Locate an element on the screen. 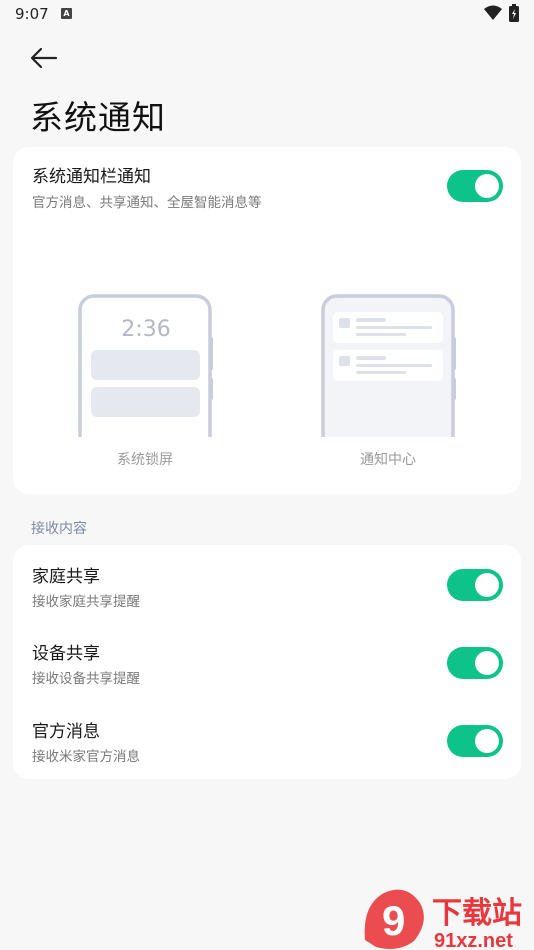 The image size is (534, 950). notification-center-illustration is located at coordinates (388, 365).